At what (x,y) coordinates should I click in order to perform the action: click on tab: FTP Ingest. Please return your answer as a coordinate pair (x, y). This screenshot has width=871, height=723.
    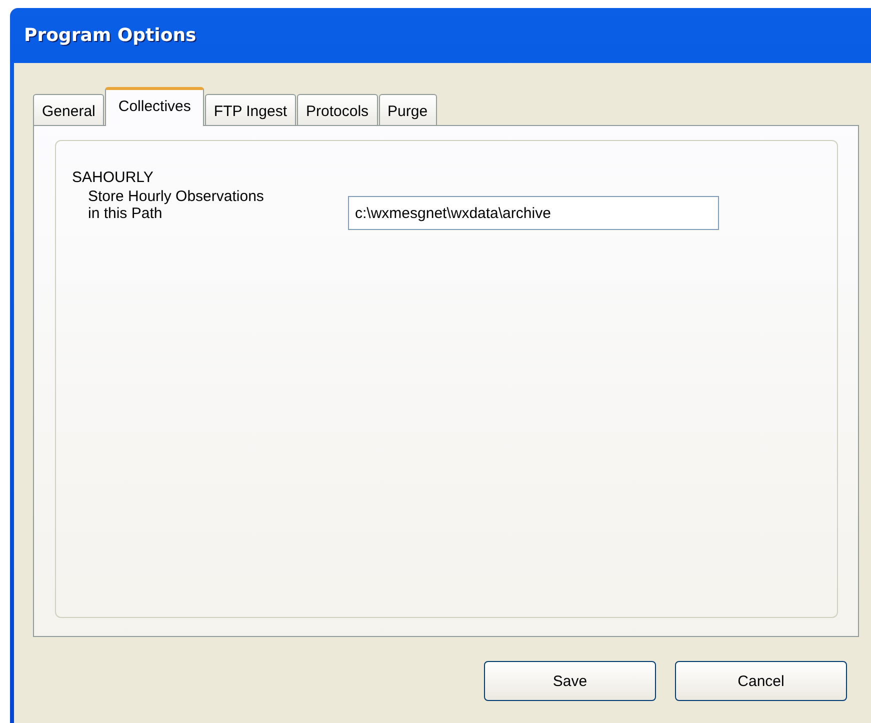
    Looking at the image, I should click on (250, 109).